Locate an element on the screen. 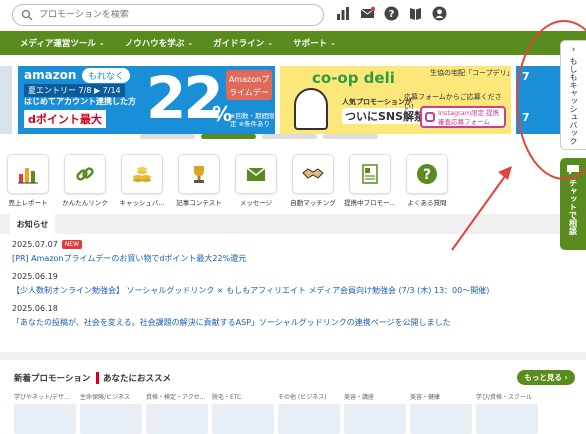 This screenshot has width=586, height=434. nav-knowhow: ノウハウを学ぶ ⌄ is located at coordinates (159, 43).